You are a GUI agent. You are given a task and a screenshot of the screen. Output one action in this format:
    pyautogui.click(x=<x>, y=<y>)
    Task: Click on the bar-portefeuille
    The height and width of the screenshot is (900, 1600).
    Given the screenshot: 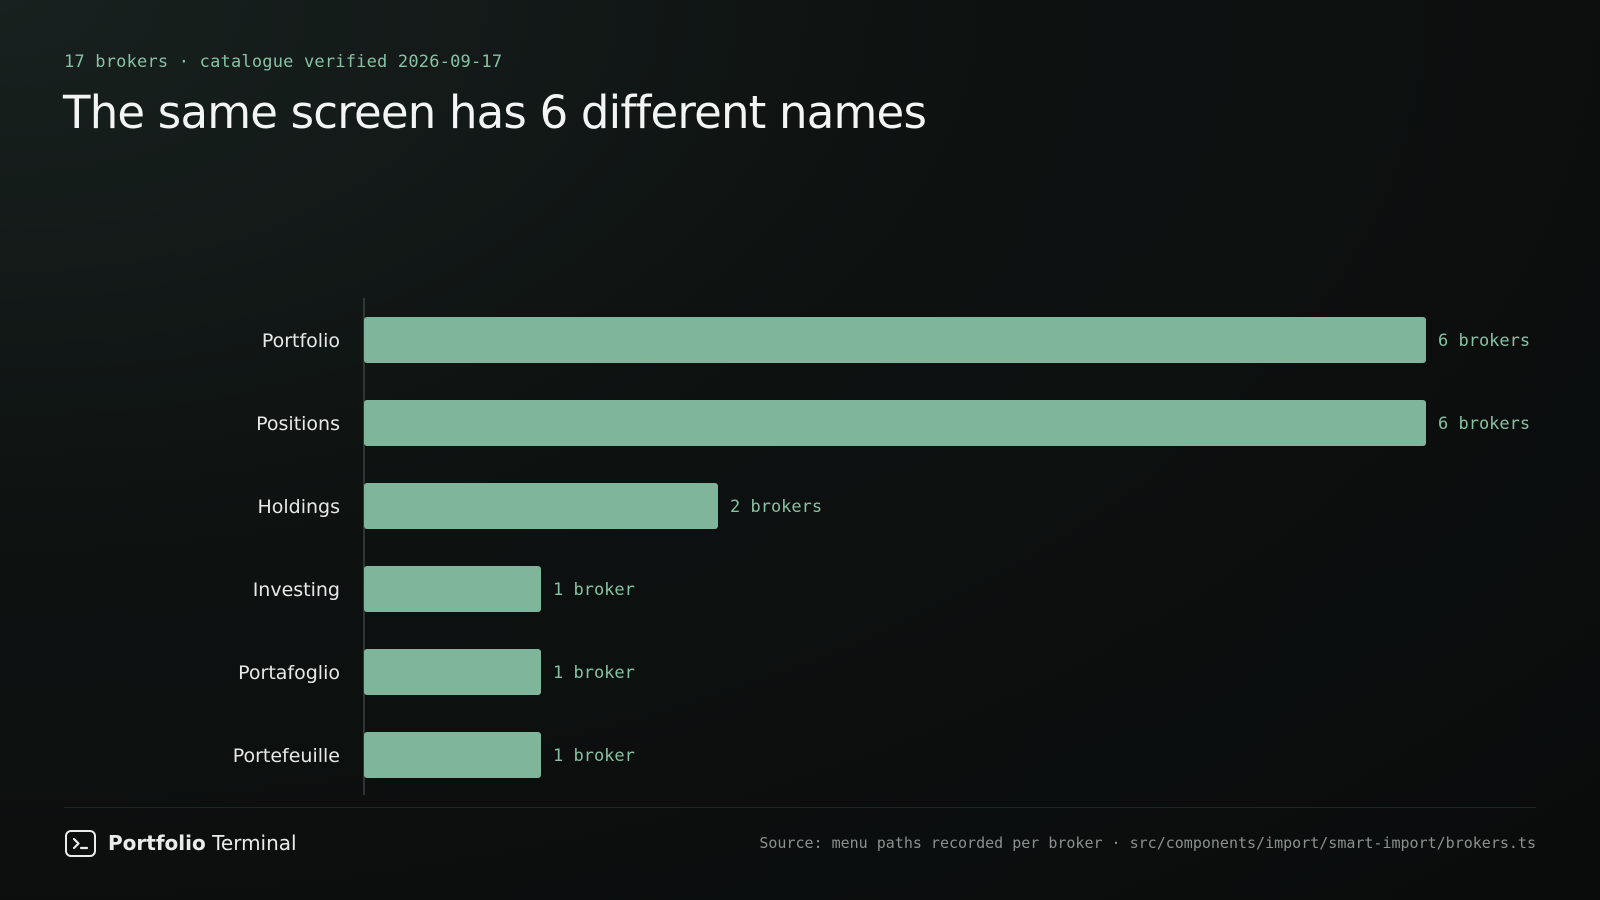 What is the action you would take?
    pyautogui.click(x=452, y=755)
    